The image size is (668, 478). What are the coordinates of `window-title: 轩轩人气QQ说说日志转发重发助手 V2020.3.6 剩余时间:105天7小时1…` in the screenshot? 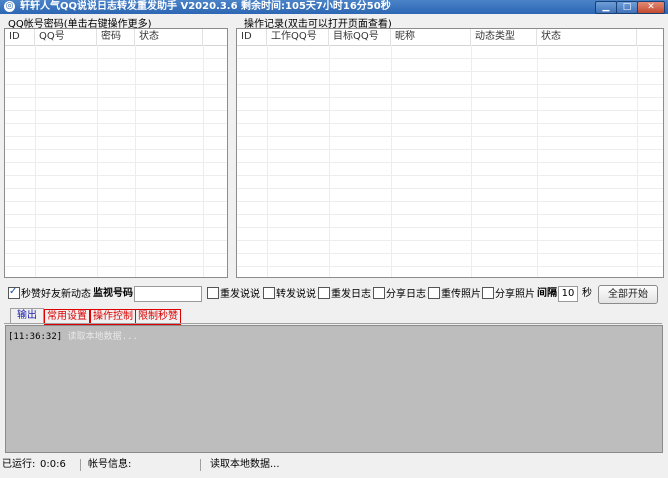 It's located at (205, 6).